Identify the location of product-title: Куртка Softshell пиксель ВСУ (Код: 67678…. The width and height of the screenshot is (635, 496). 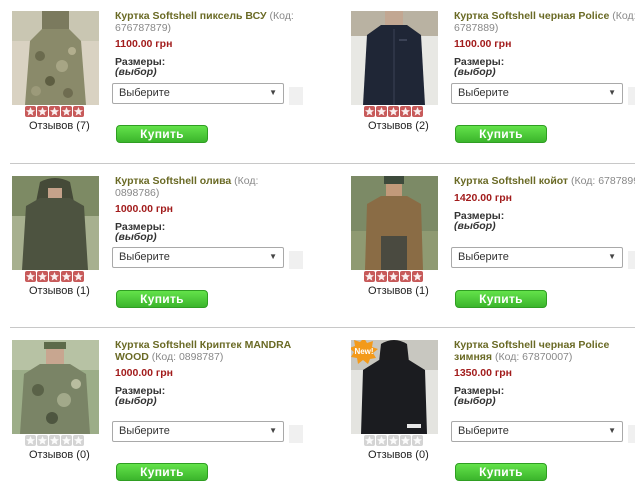
(210, 22).